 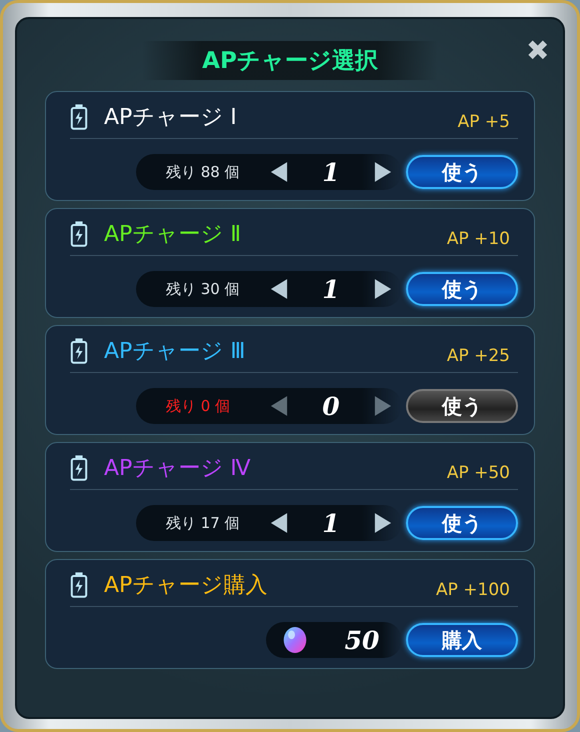 I want to click on item-name: APチャージ購入, so click(x=186, y=586).